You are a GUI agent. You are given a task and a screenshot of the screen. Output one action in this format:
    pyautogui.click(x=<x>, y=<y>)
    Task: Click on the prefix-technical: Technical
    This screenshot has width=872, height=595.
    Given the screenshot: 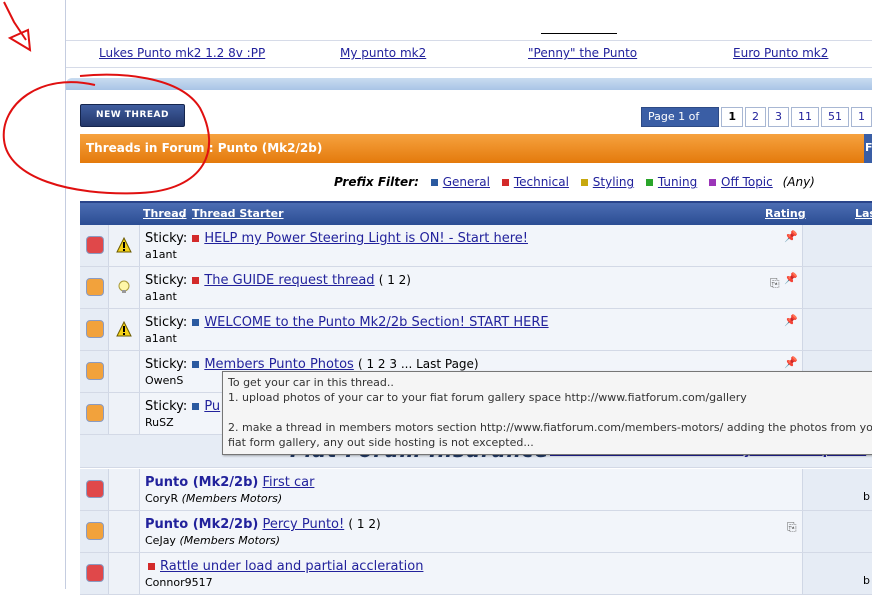 What is the action you would take?
    pyautogui.click(x=541, y=182)
    